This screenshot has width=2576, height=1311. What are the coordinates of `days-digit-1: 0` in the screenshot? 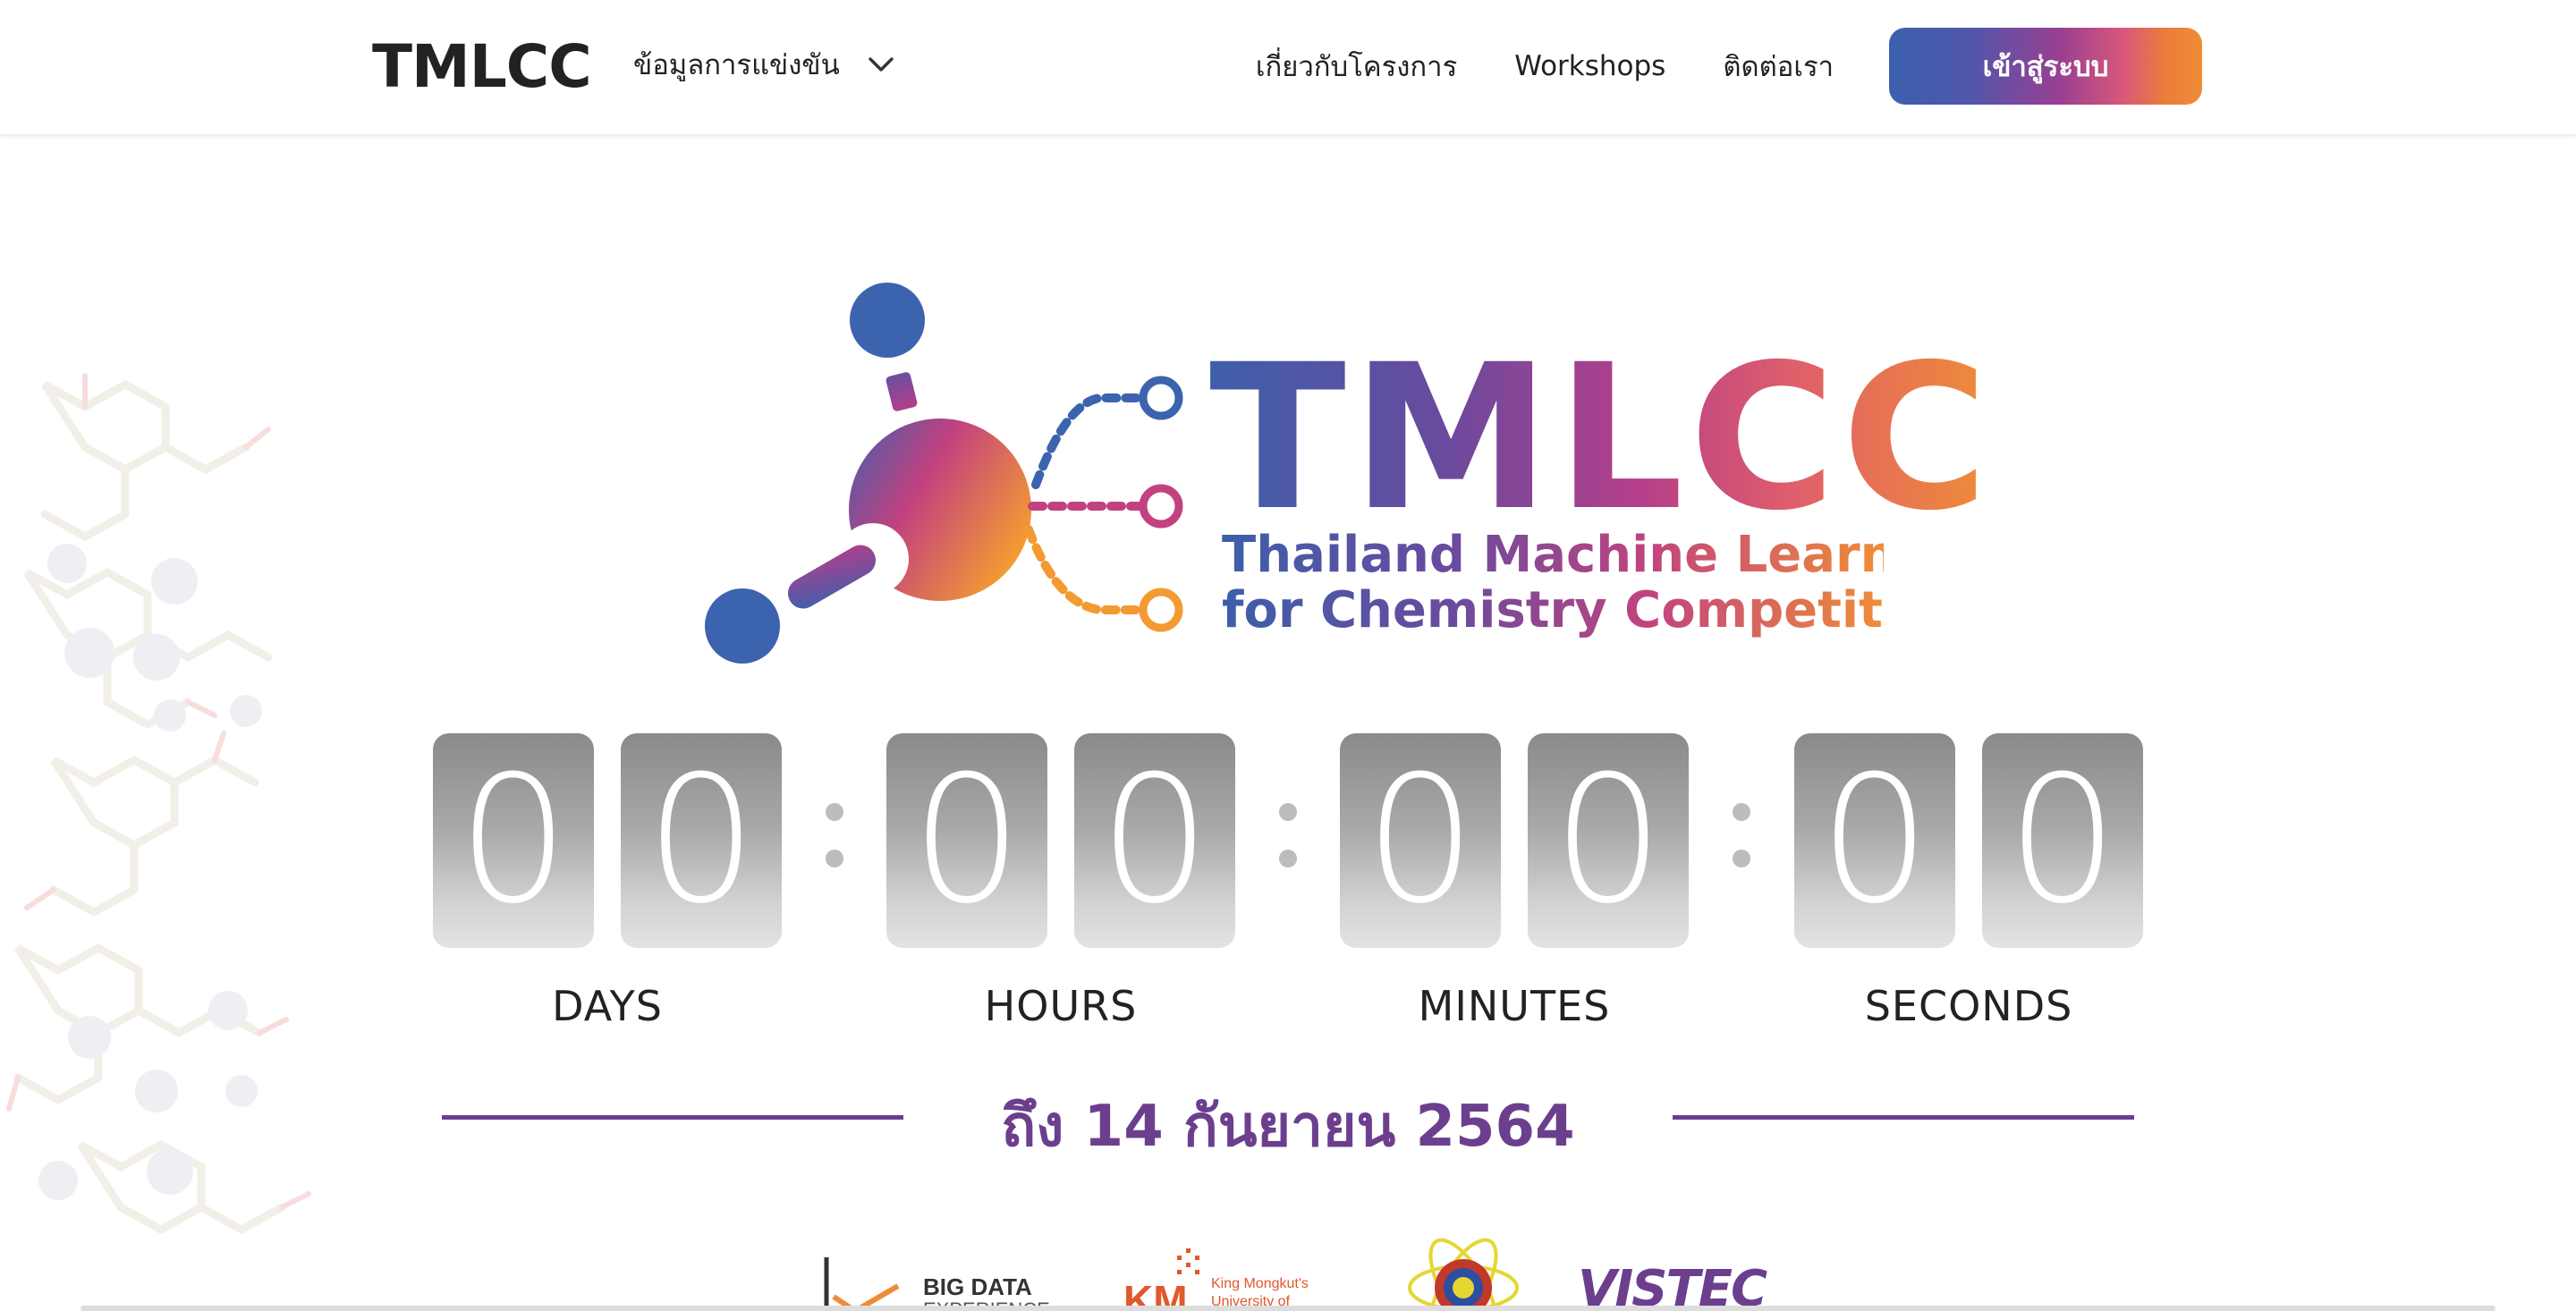 It's located at (513, 840).